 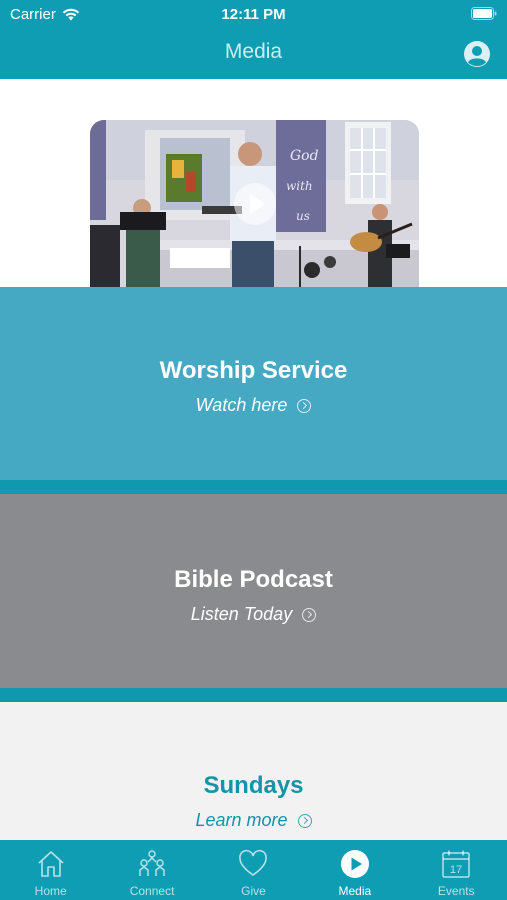 I want to click on watch-here-link: Watch here, so click(x=254, y=405).